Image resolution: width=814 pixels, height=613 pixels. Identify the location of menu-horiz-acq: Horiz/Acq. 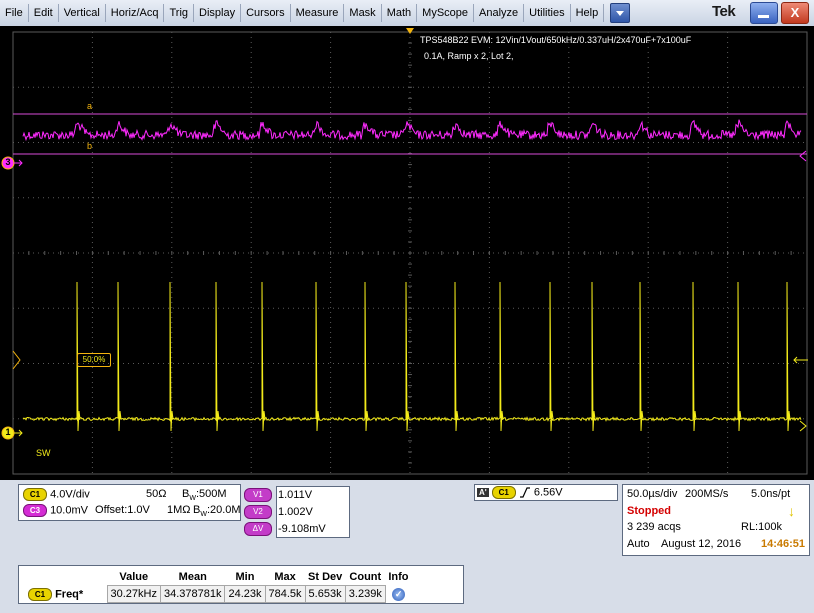
(135, 13).